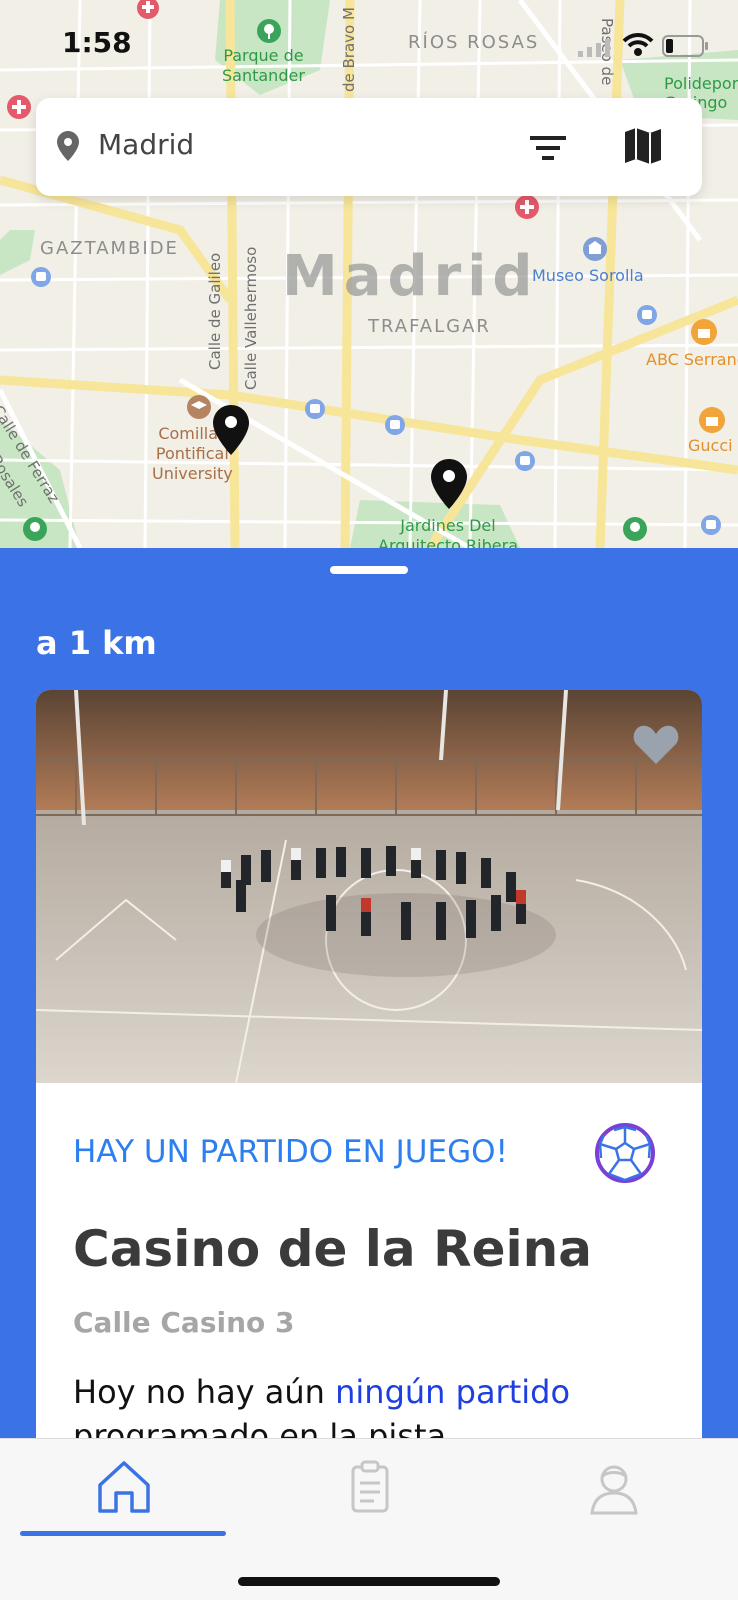  What do you see at coordinates (448, 532) in the screenshot?
I see `map-park-label: Jardines Del Arquitecto Ribera` at bounding box center [448, 532].